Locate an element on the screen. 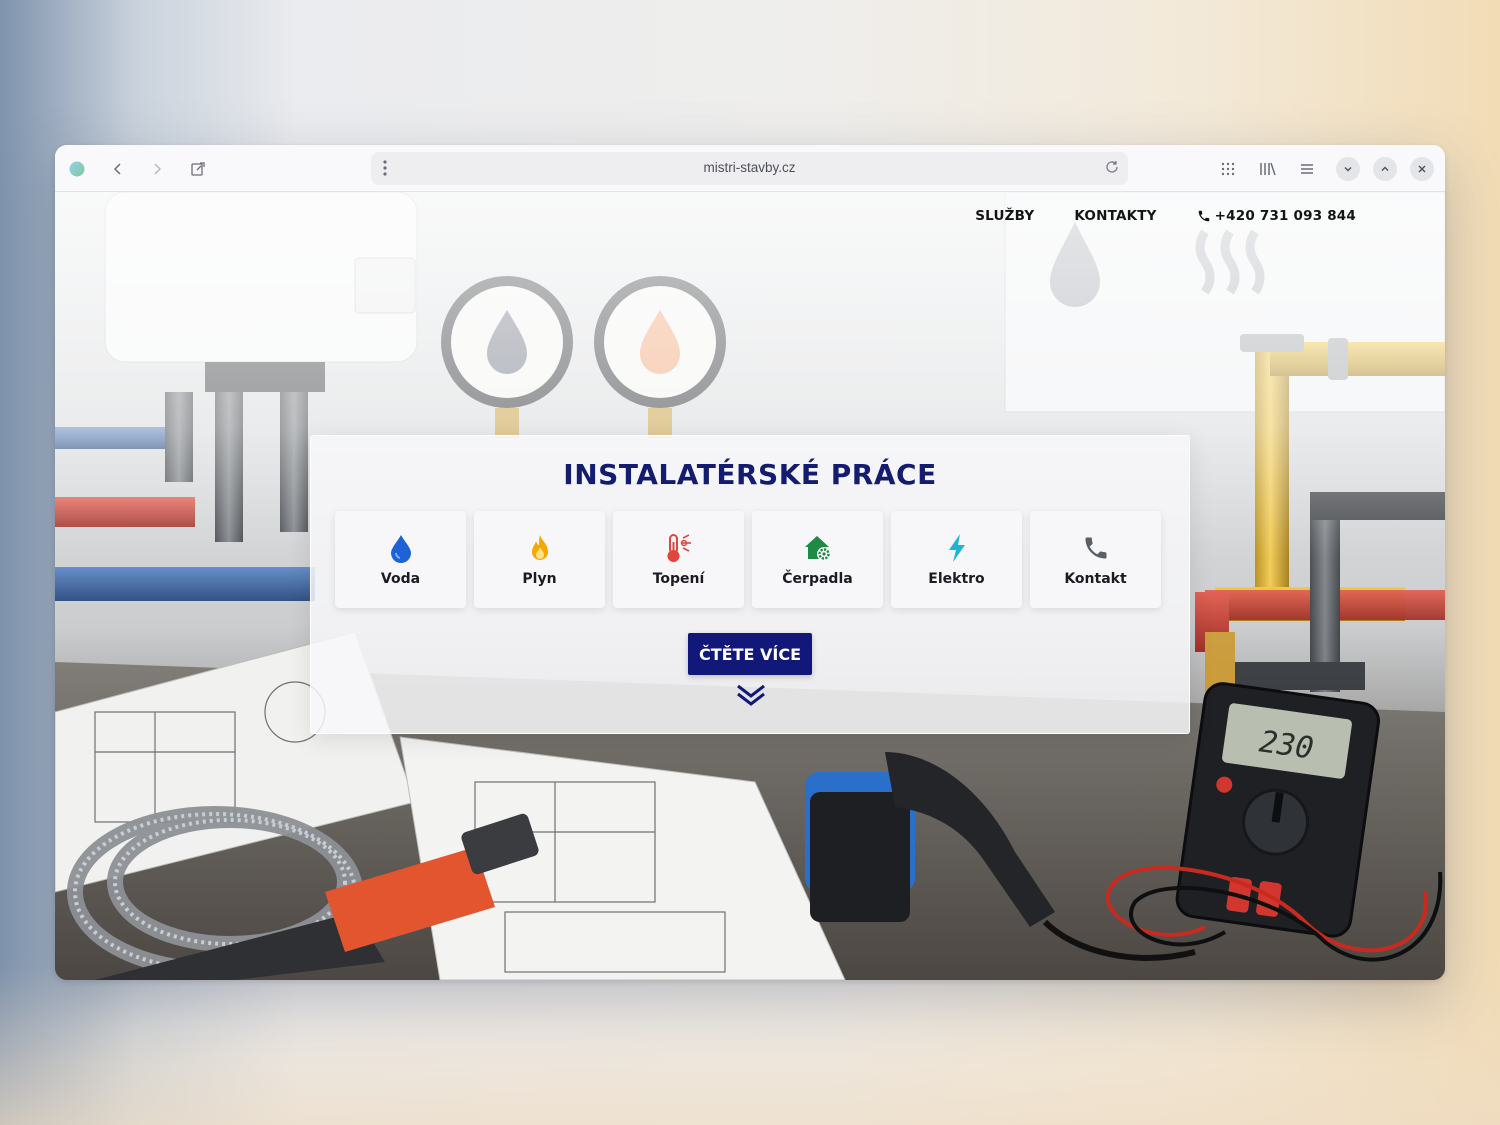 The image size is (1500, 1125). url-bar: mistri-stavby.cz is located at coordinates (749, 168).